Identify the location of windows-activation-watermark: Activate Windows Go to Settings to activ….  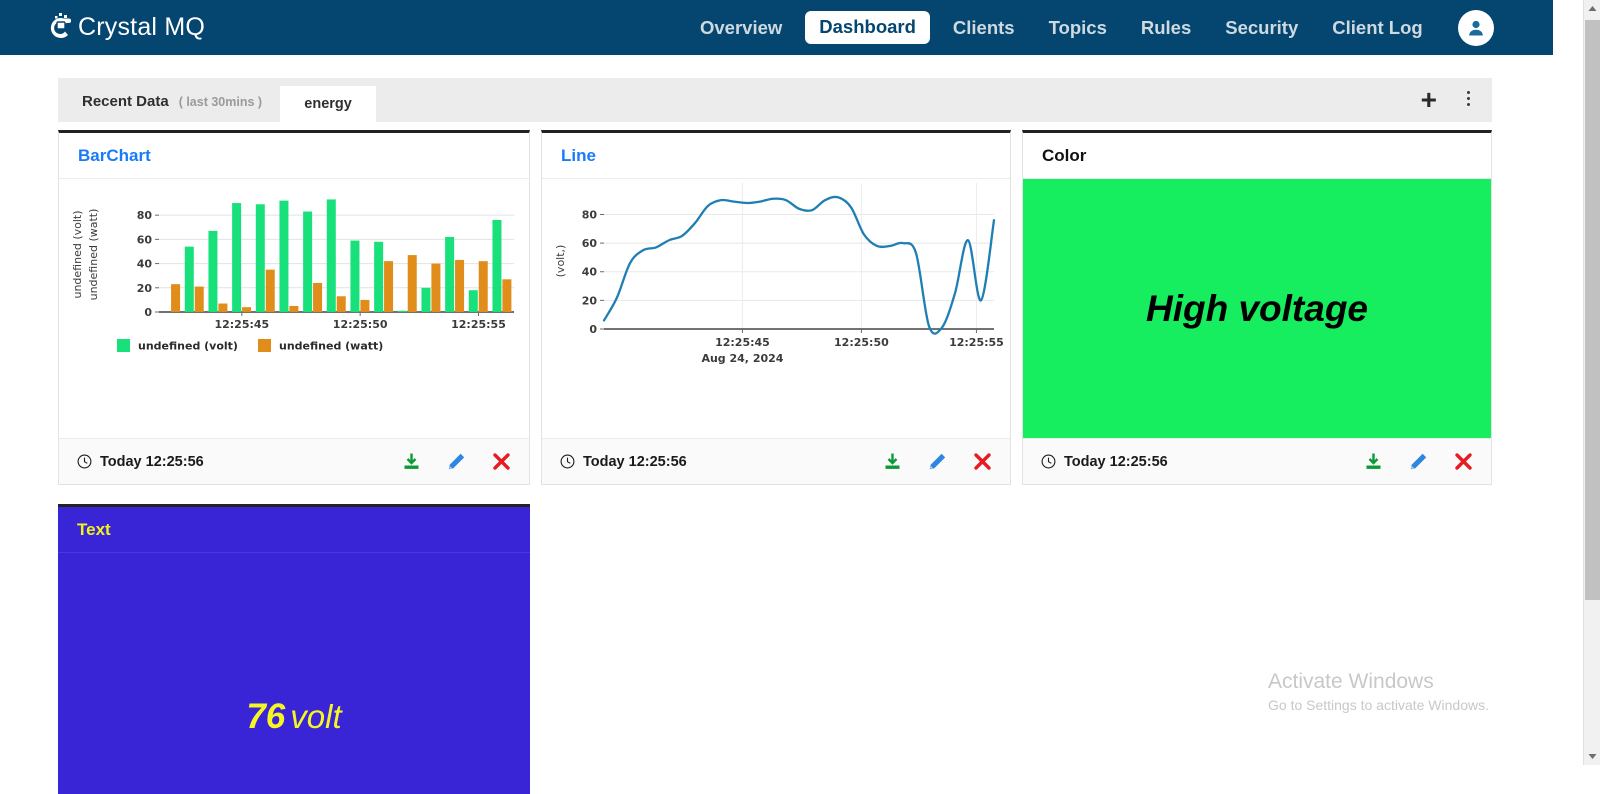
(1378, 691).